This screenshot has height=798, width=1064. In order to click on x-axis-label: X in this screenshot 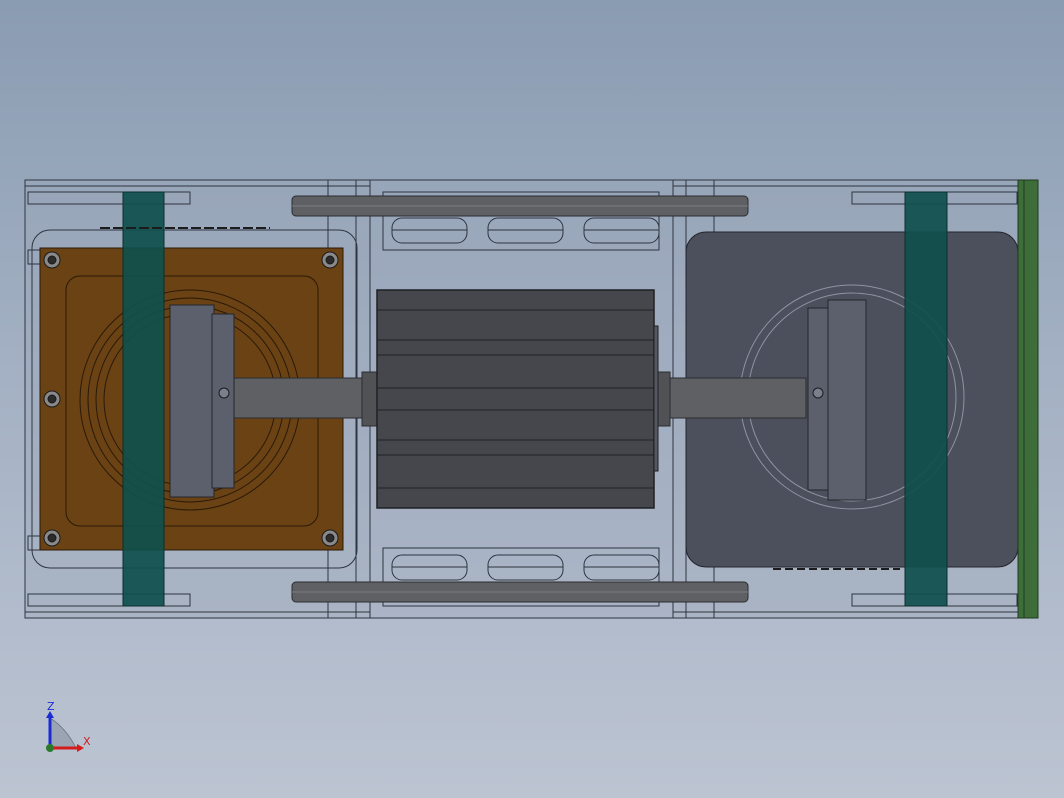, I will do `click(87, 741)`.